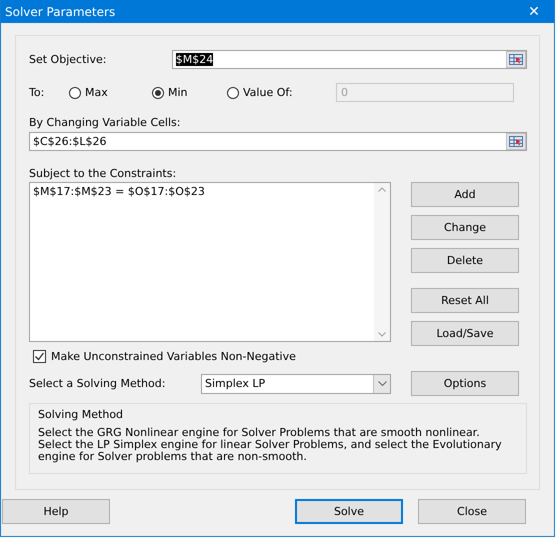 This screenshot has width=560, height=548. I want to click on objective-field: $M$24, so click(349, 59).